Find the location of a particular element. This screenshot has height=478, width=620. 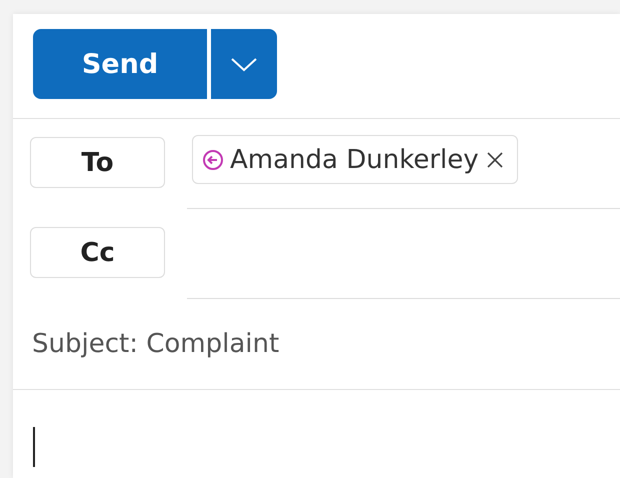

close-icon is located at coordinates (494, 160).